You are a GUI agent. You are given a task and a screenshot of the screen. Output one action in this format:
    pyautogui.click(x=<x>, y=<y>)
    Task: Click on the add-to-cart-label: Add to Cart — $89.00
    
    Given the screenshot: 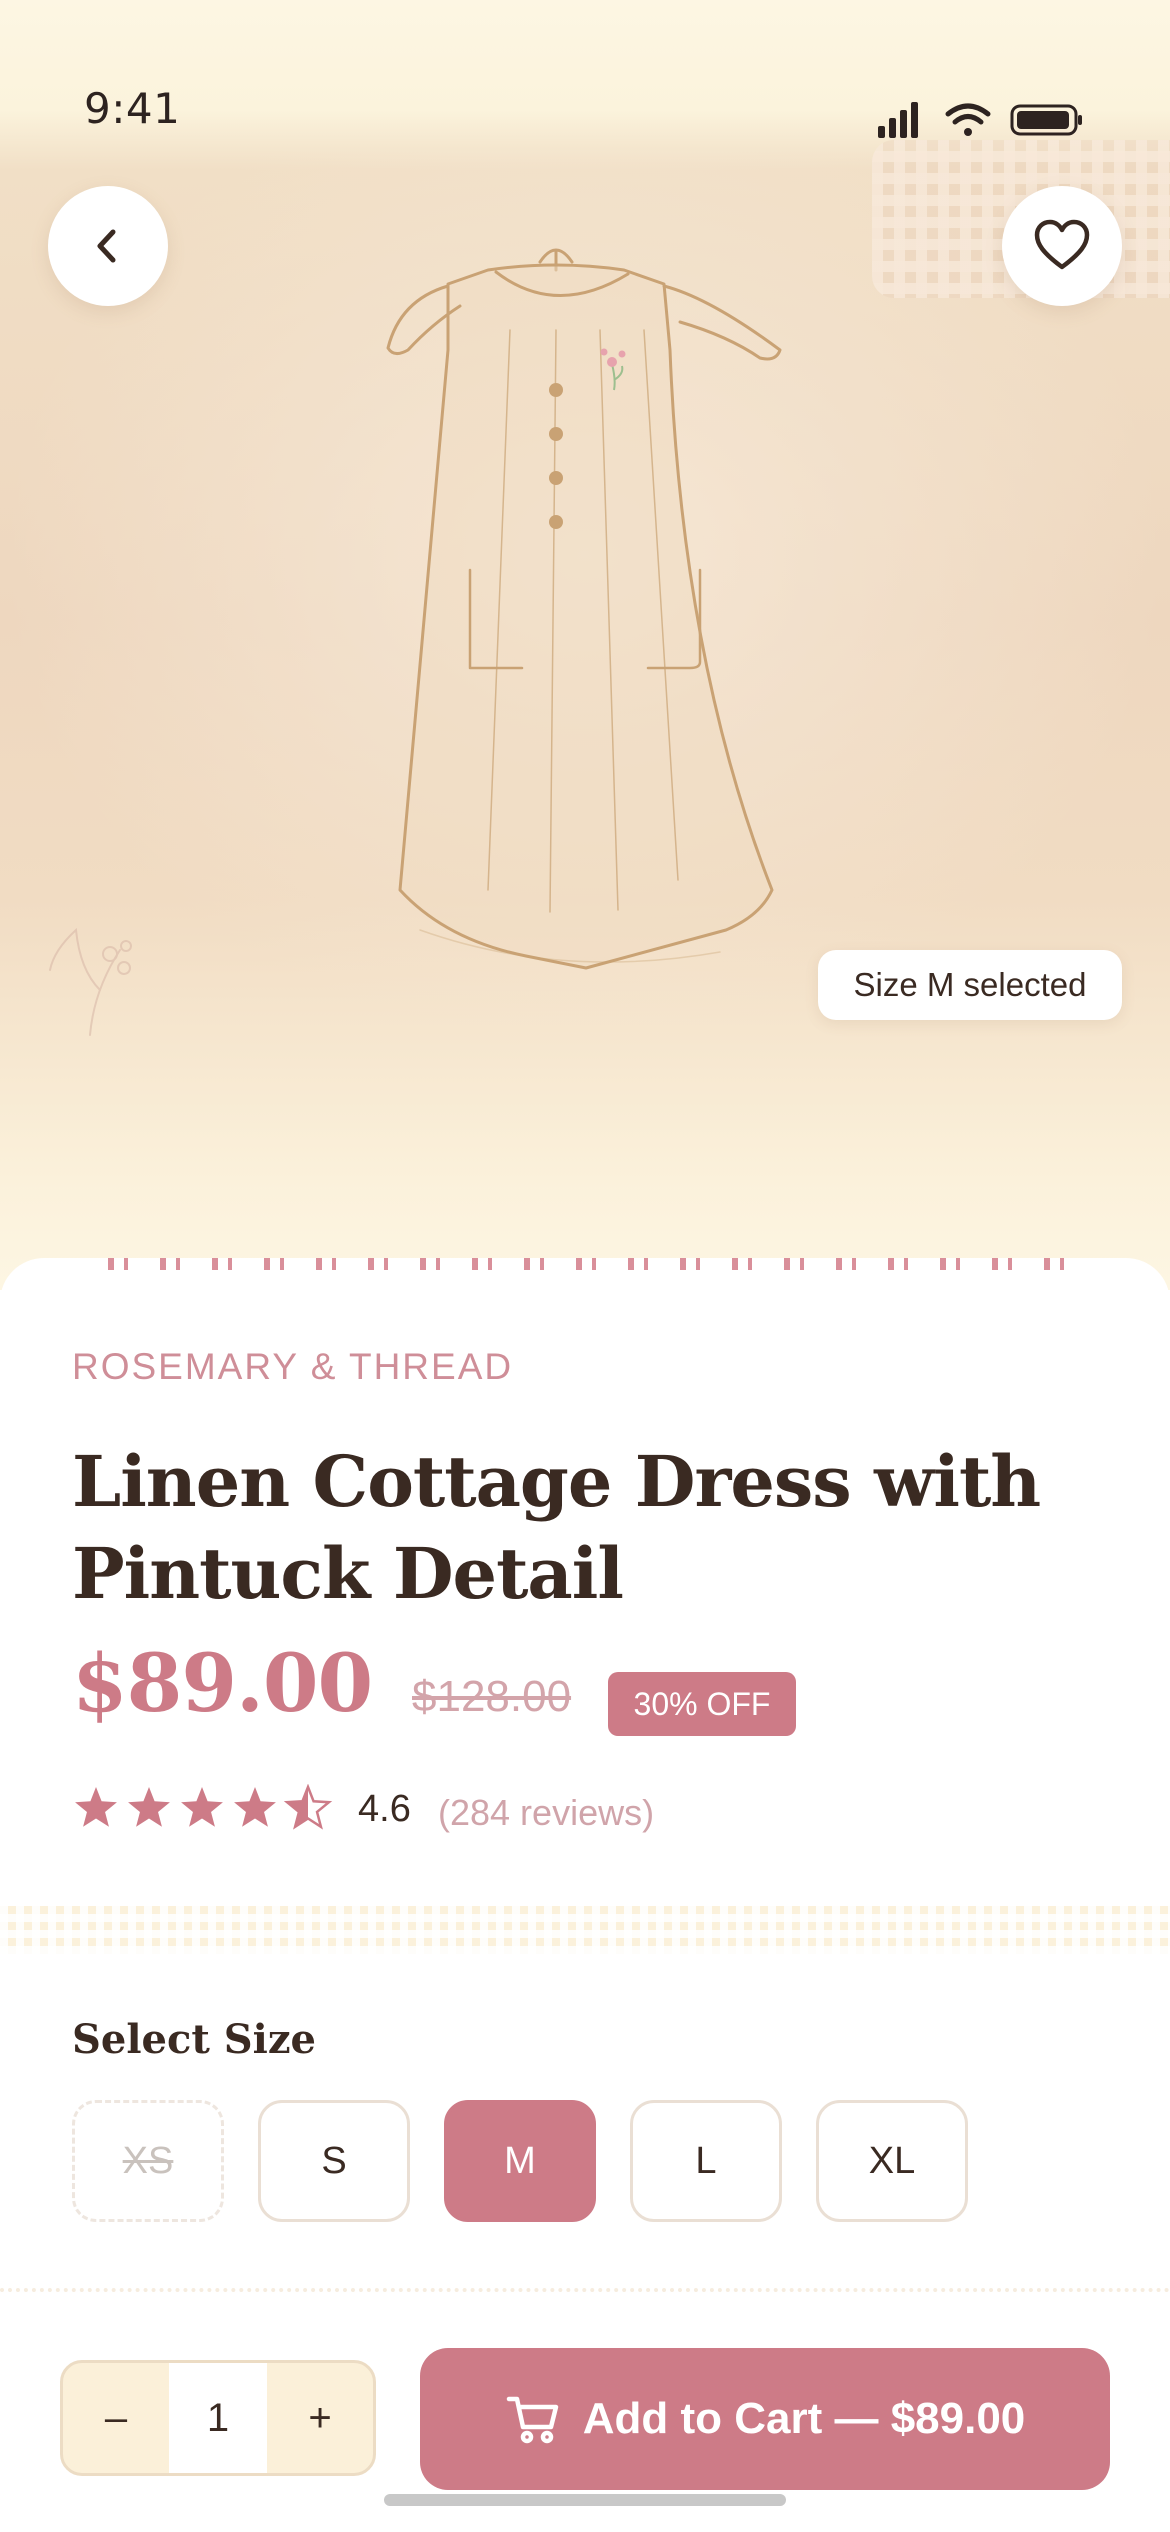 What is the action you would take?
    pyautogui.click(x=804, y=2418)
    